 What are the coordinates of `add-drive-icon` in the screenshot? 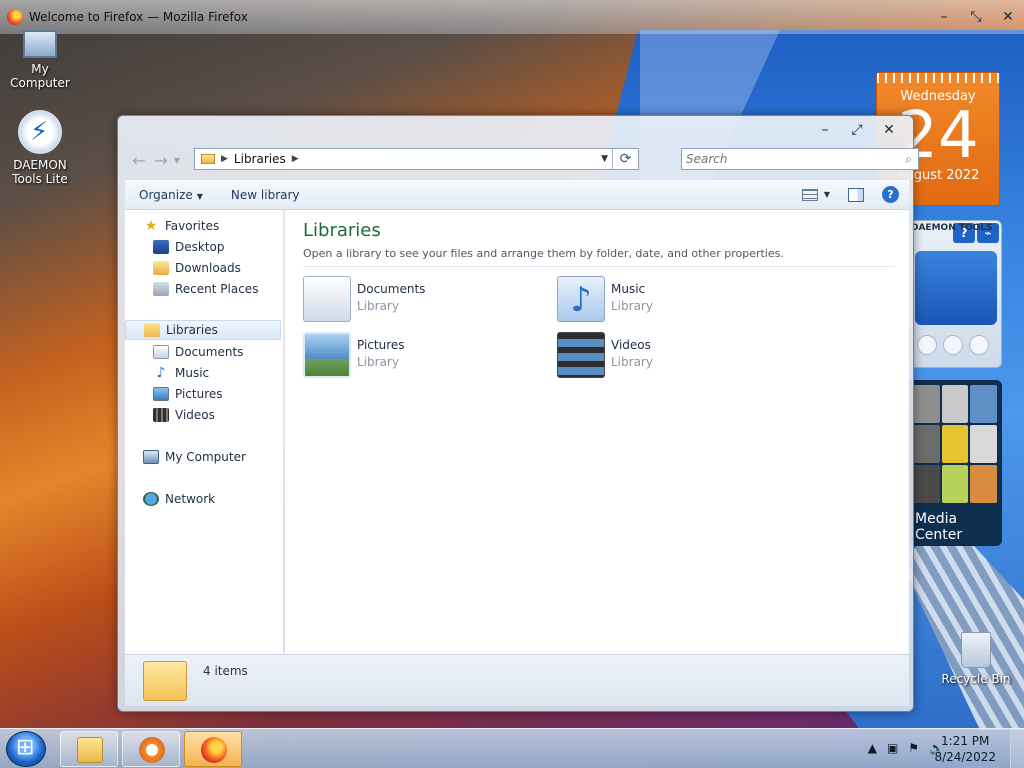 It's located at (953, 345).